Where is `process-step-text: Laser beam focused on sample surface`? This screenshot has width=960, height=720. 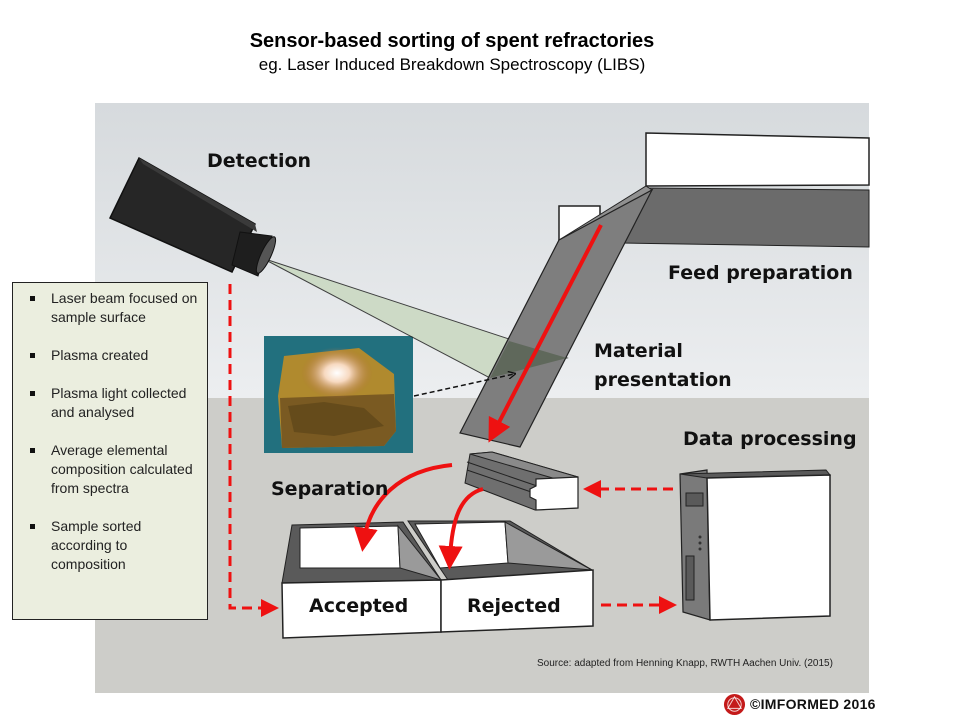
process-step-text: Laser beam focused on sample surface is located at coordinates (124, 307).